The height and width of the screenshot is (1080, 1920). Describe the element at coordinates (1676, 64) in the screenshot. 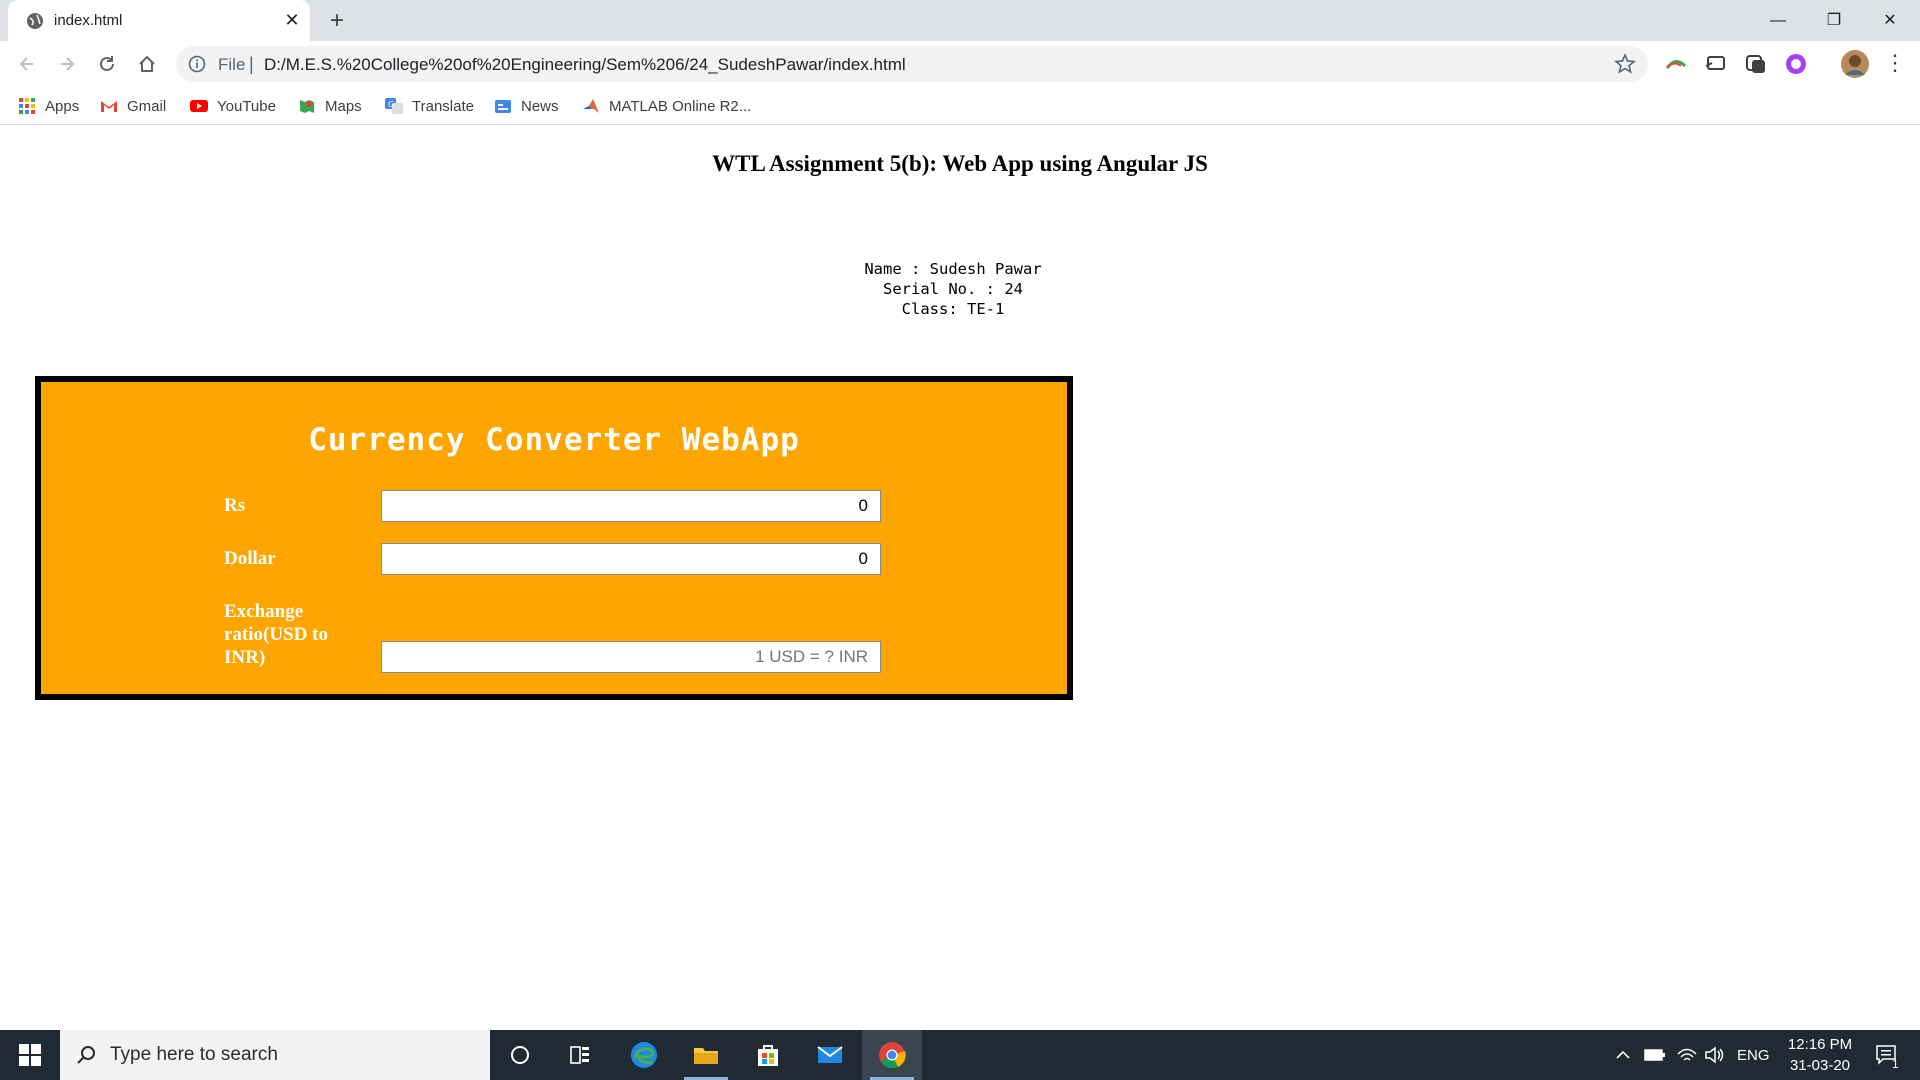

I see `extension-rainbow-icon` at that location.